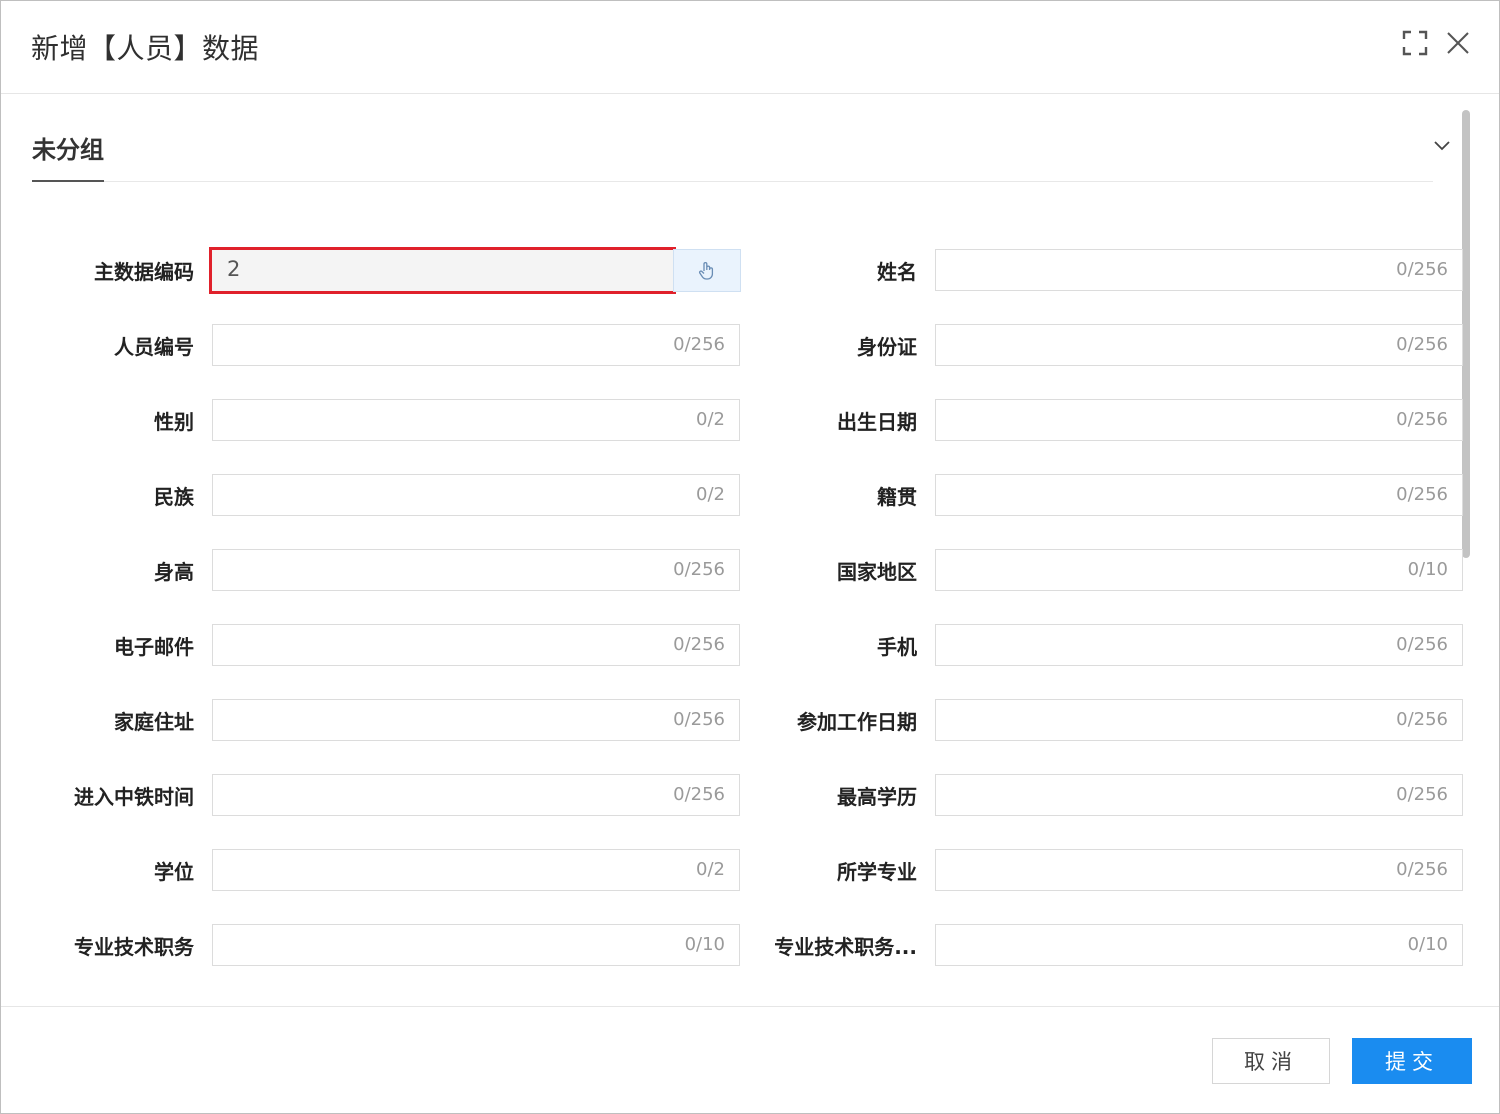 This screenshot has height=1114, width=1500. Describe the element at coordinates (897, 272) in the screenshot. I see `field-label: 姓名` at that location.